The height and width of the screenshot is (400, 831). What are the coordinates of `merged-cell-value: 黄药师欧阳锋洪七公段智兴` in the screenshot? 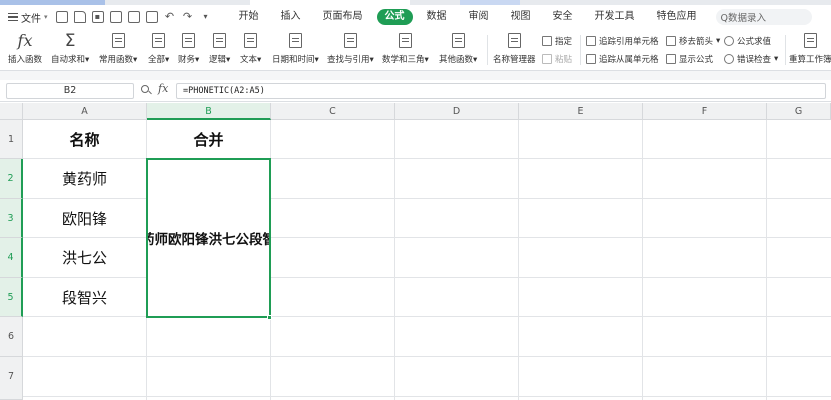 It's located at (208, 240).